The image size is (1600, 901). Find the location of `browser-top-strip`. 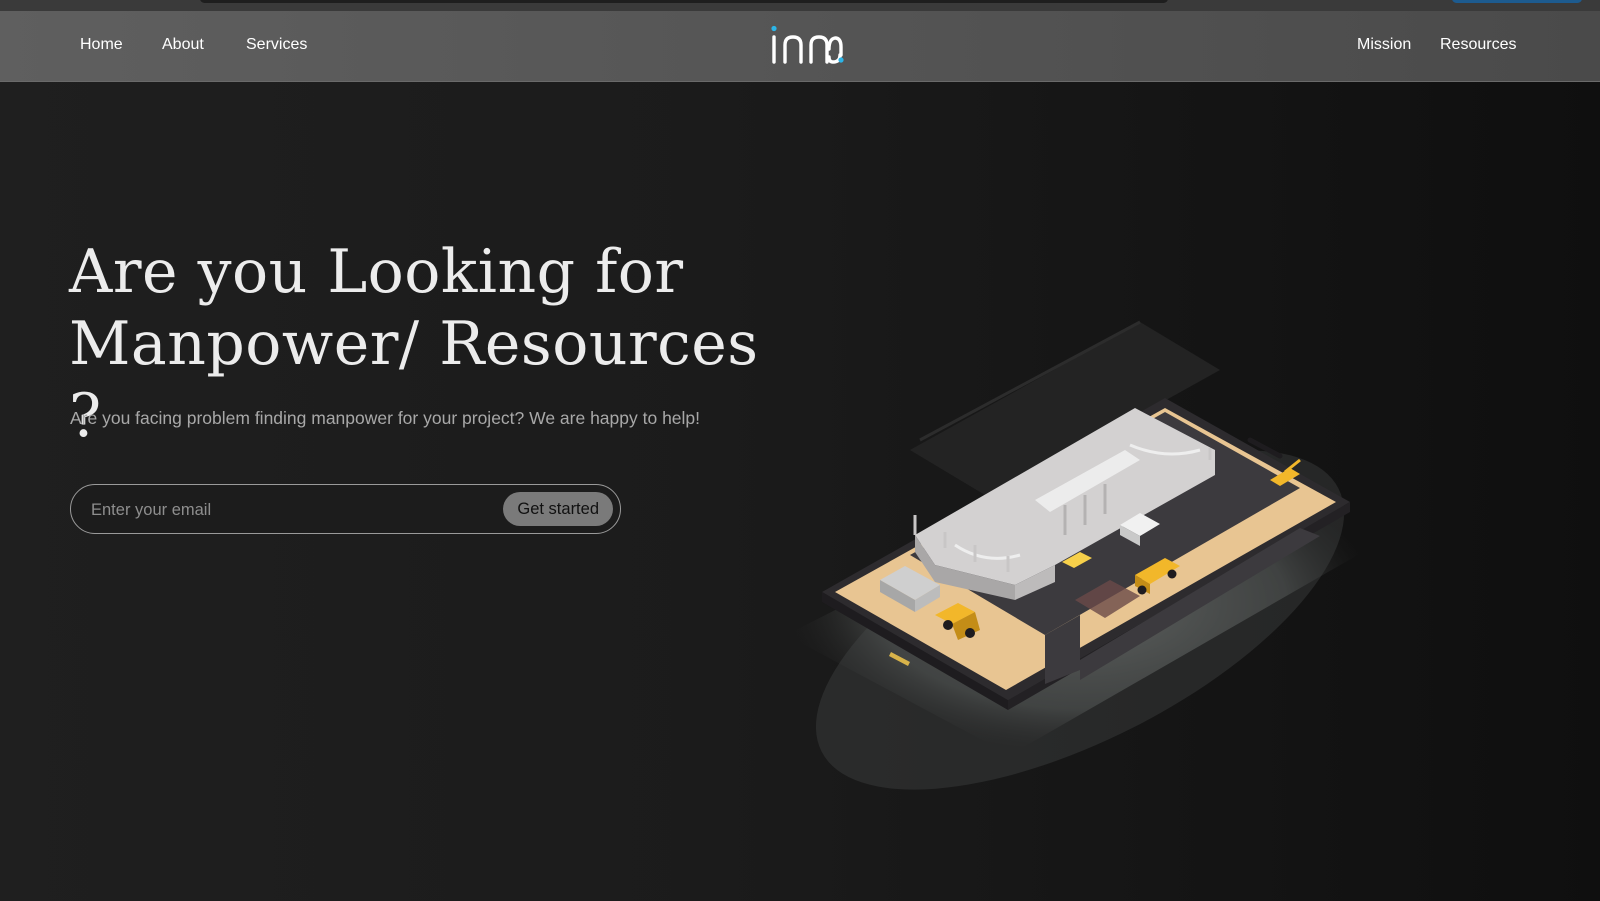

browser-top-strip is located at coordinates (800, 5).